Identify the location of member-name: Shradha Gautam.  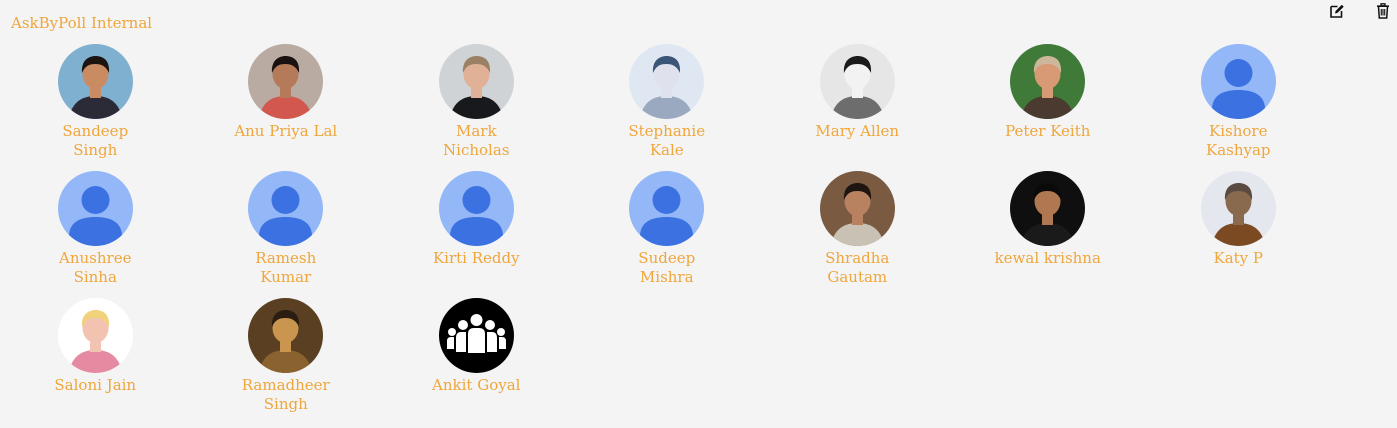
(857, 268).